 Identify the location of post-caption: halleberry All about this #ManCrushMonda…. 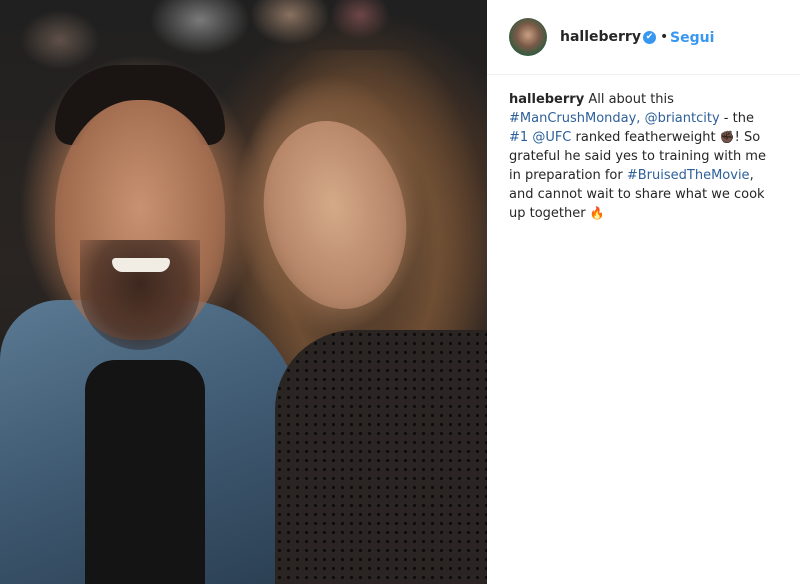
(639, 156).